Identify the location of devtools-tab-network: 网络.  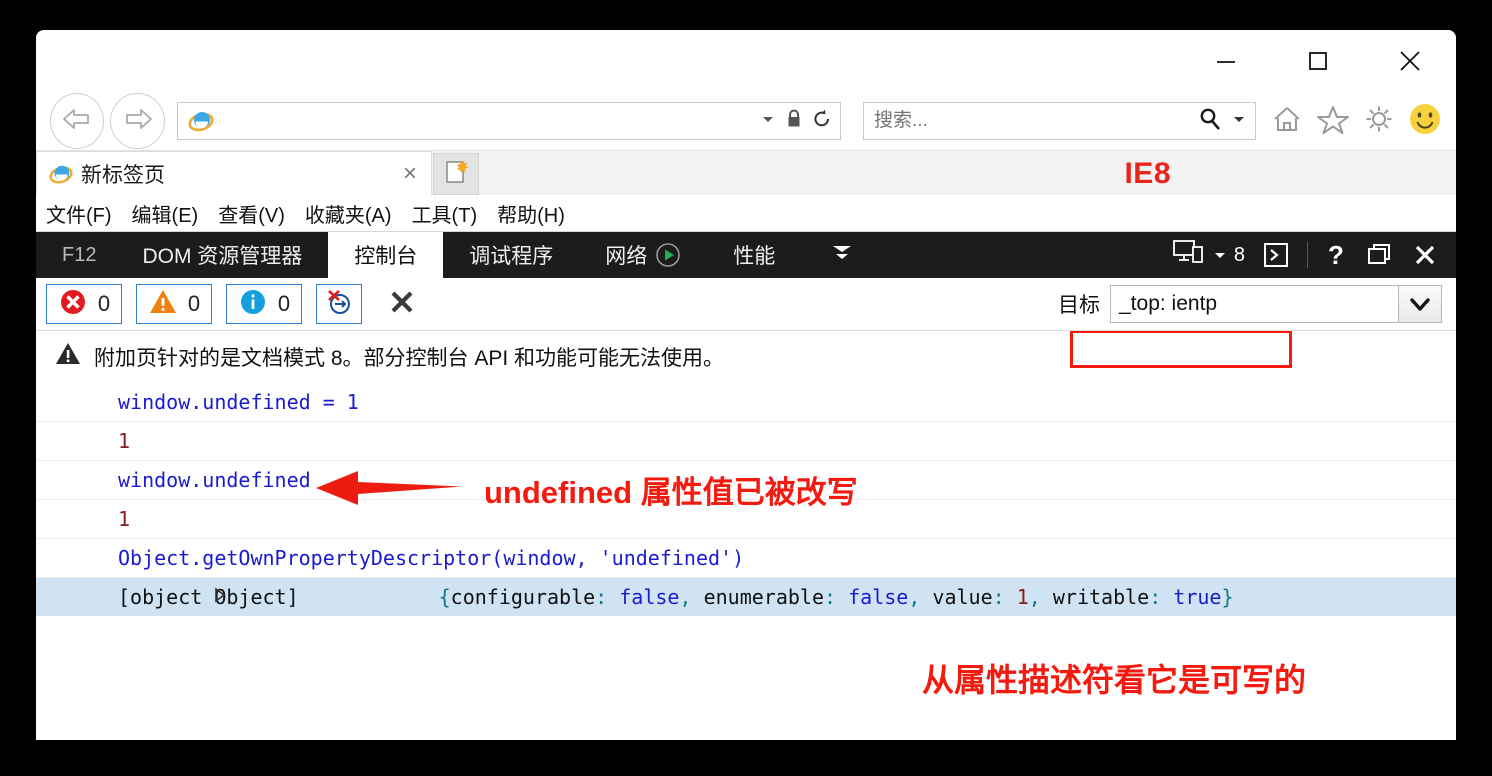
(643, 255).